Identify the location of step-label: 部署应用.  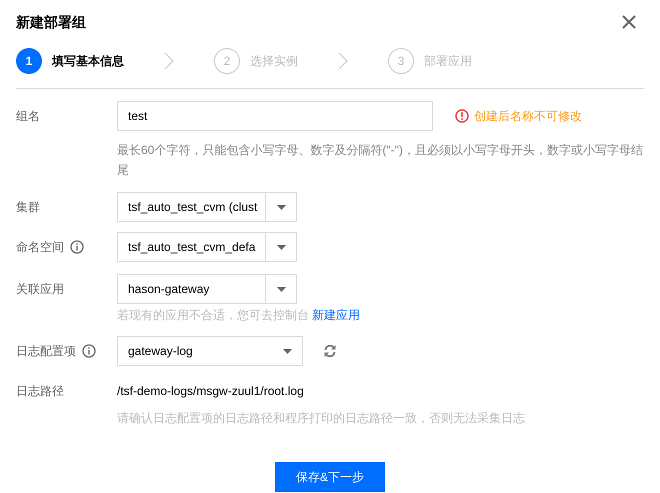
(448, 61).